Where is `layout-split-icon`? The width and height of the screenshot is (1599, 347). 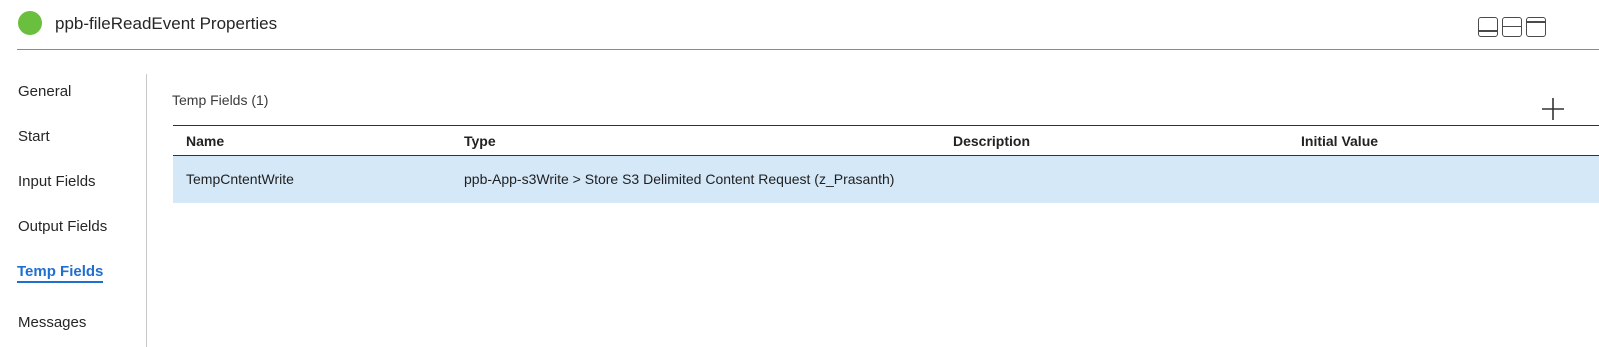
layout-split-icon is located at coordinates (1512, 27).